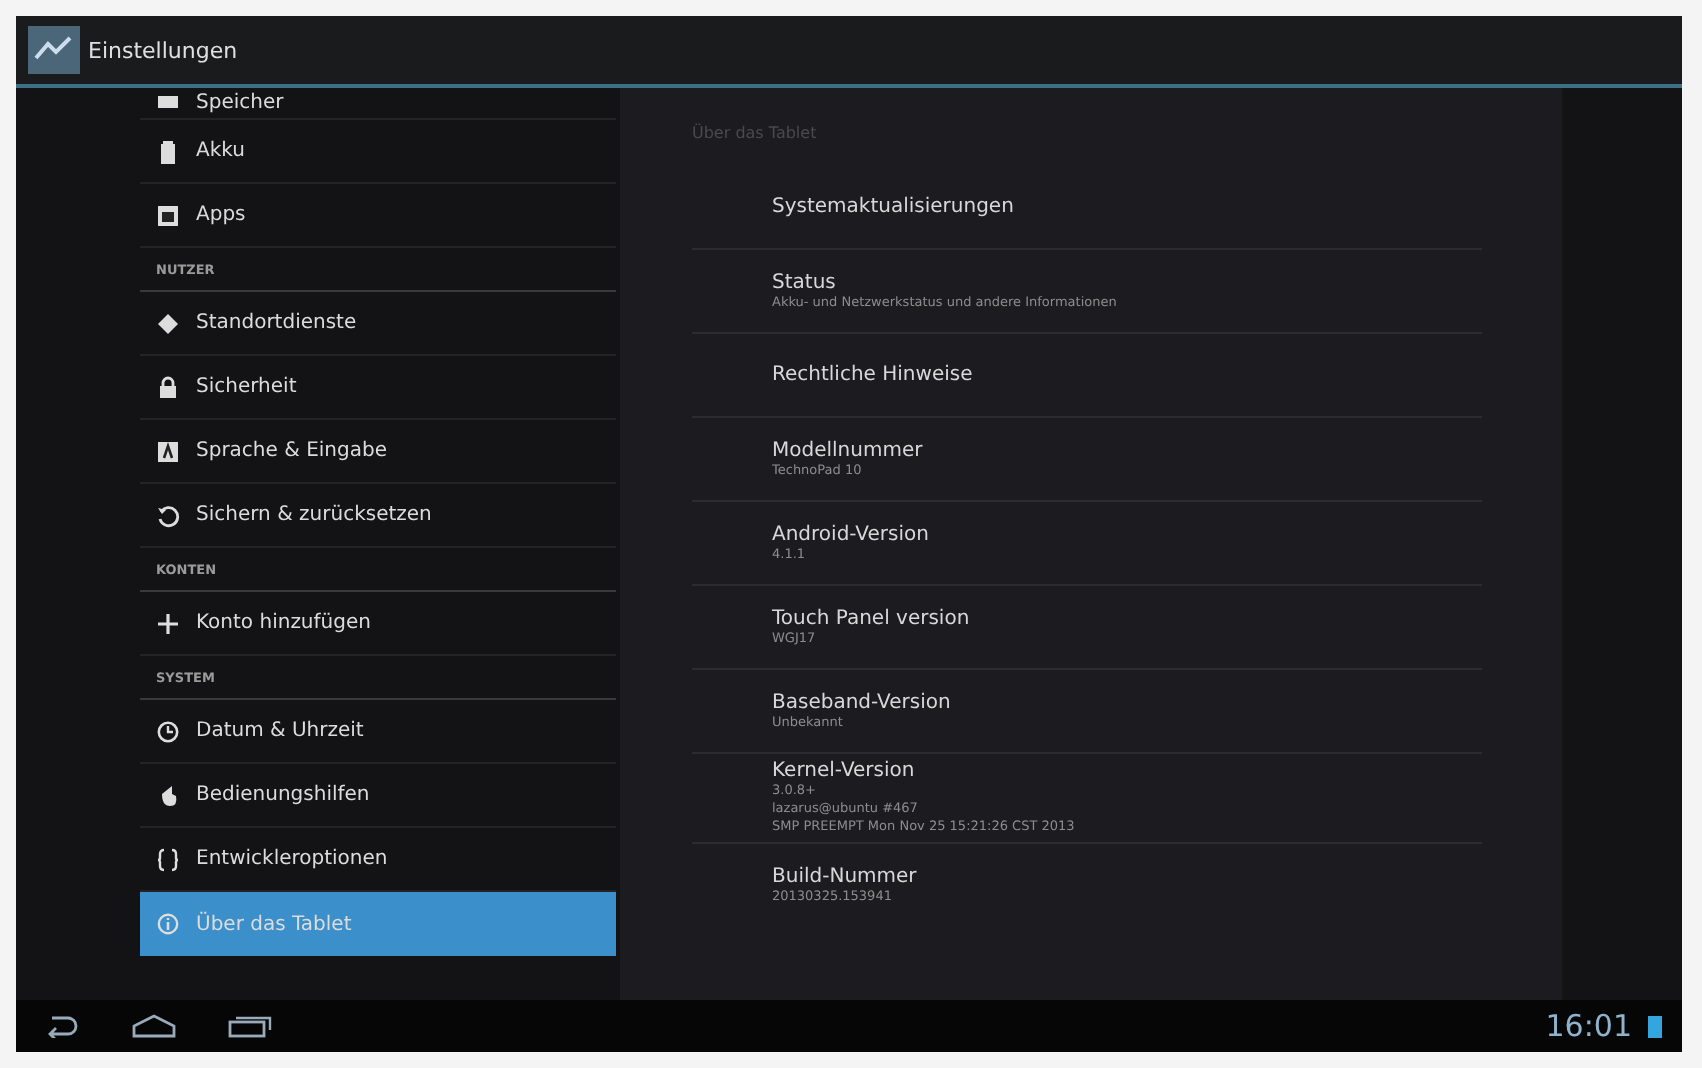 The width and height of the screenshot is (1702, 1068). What do you see at coordinates (1087, 208) in the screenshot?
I see `settings-row: Systemaktualisierungen` at bounding box center [1087, 208].